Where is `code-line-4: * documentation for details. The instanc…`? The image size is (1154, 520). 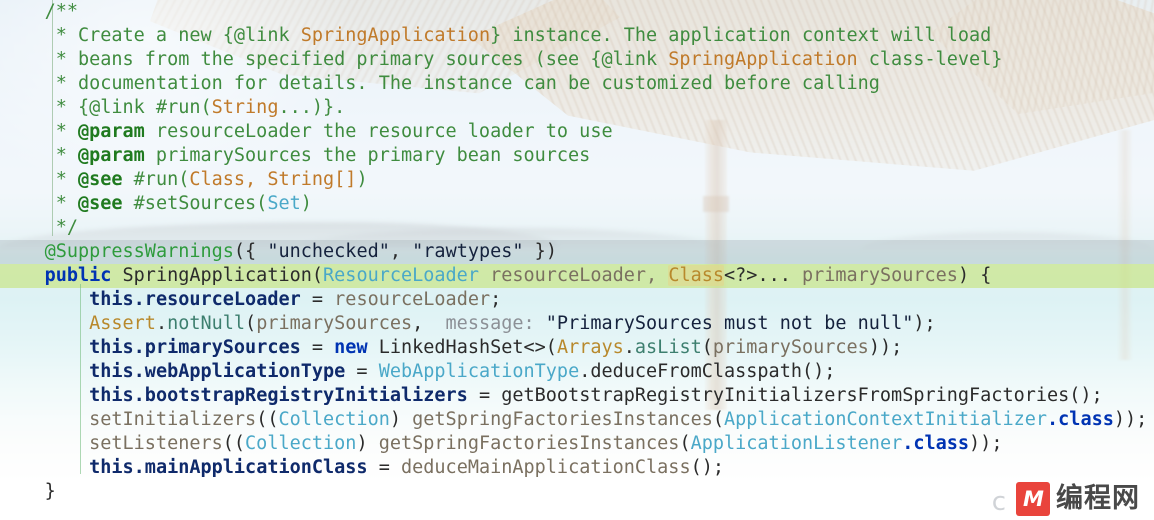
code-line-4: * documentation for details. The instanc… is located at coordinates (577, 84).